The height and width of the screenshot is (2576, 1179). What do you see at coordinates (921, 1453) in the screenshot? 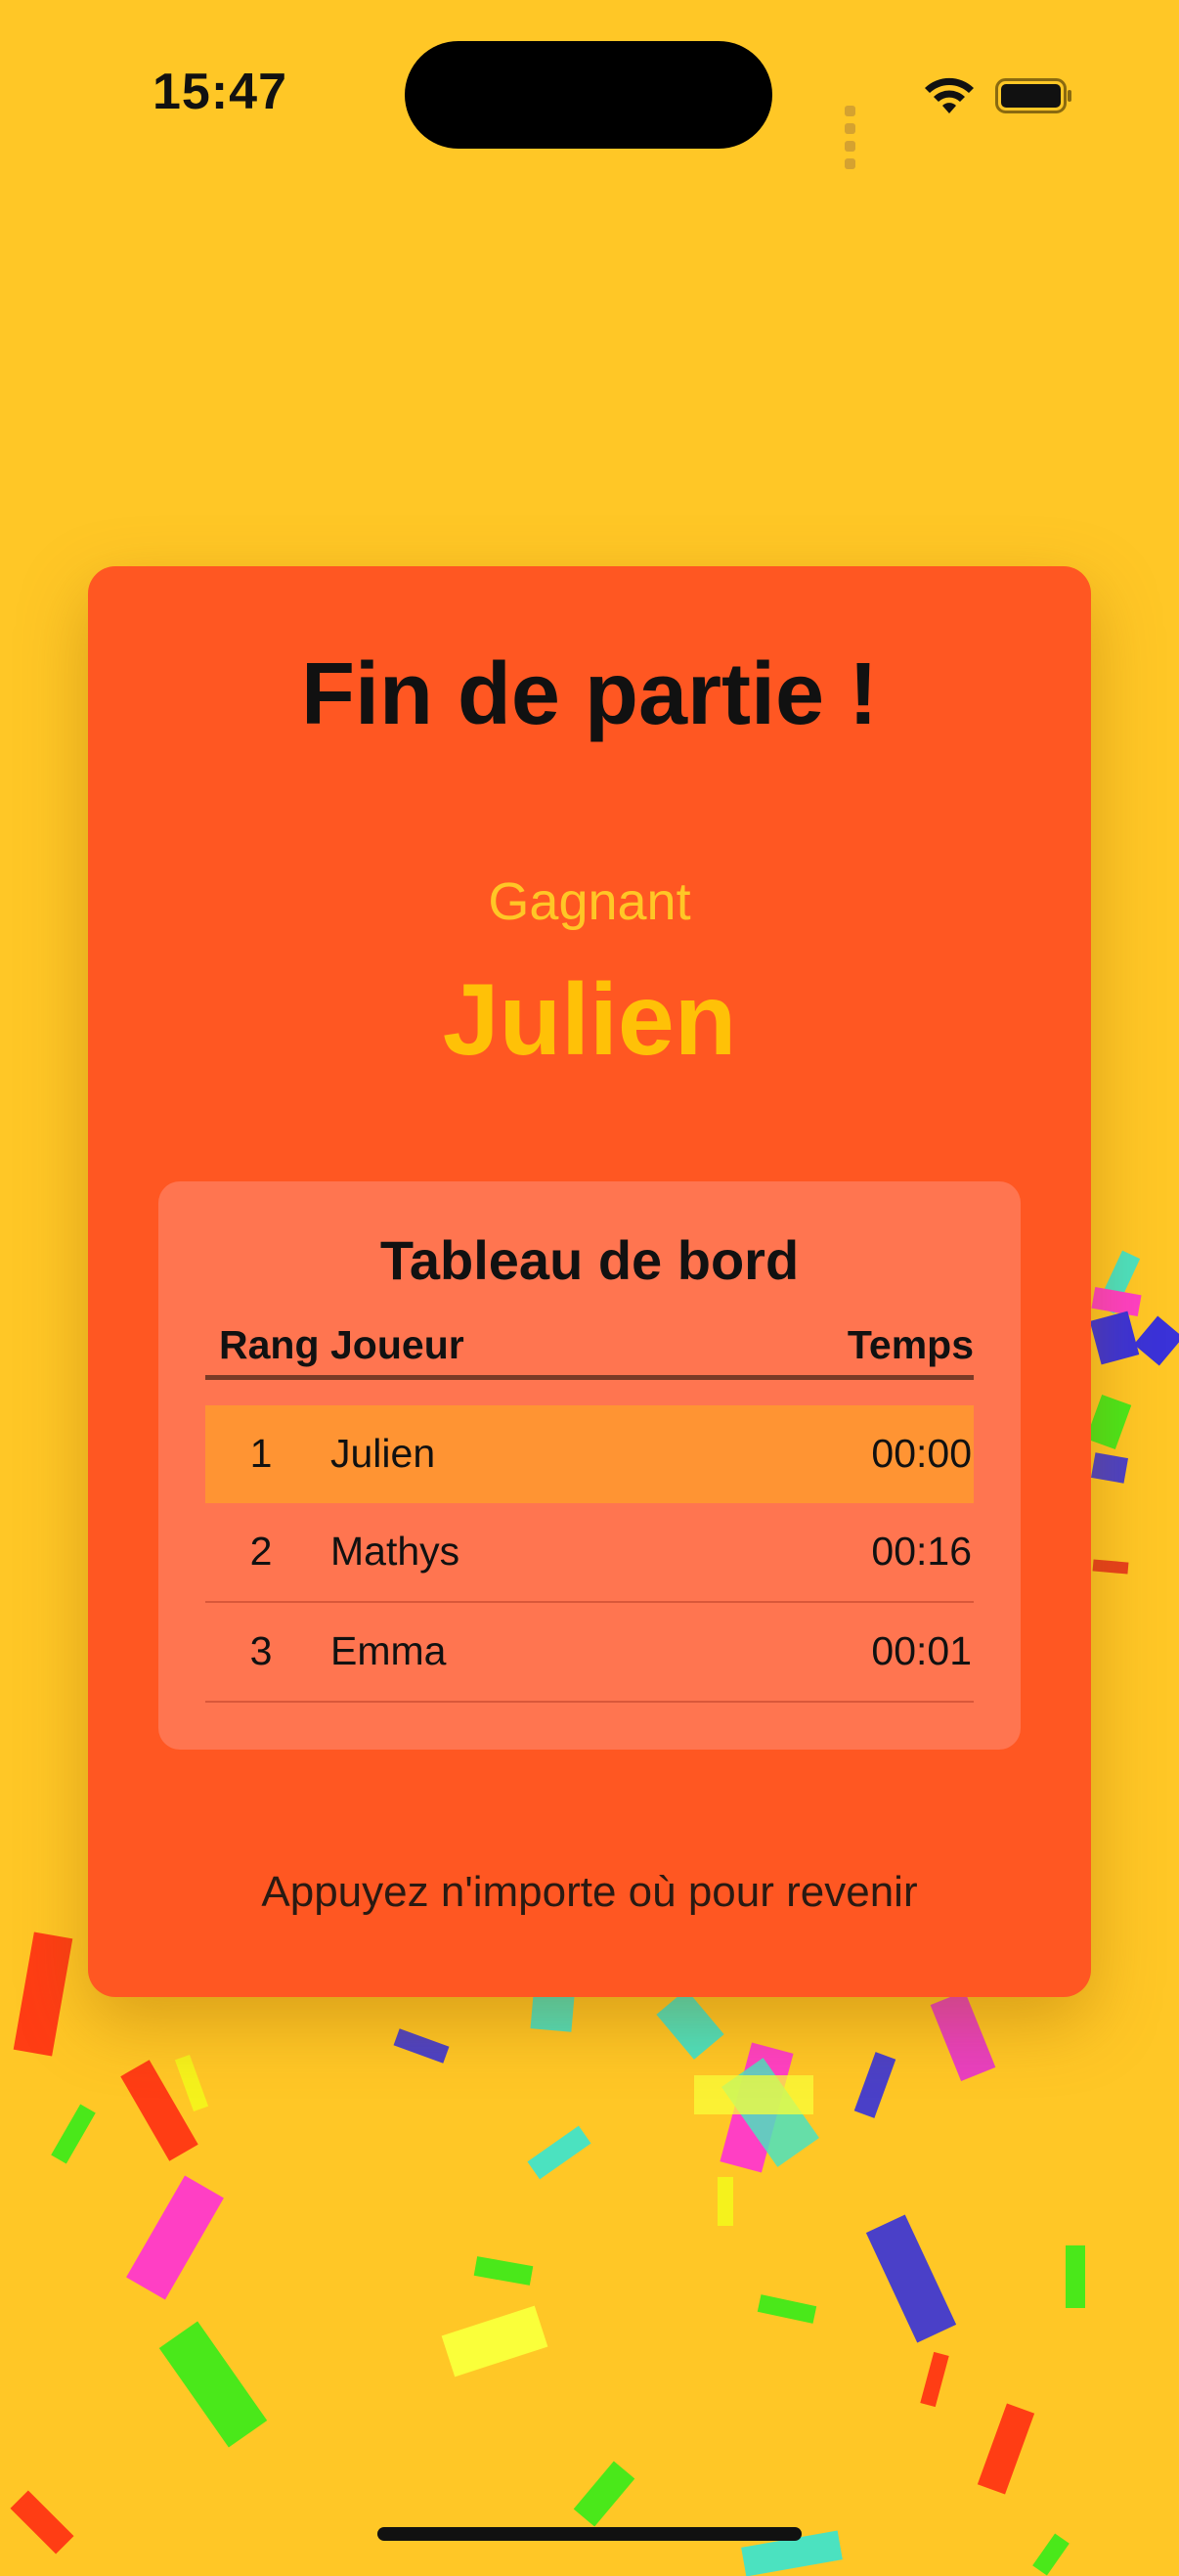
I see `row-time: 00:00` at bounding box center [921, 1453].